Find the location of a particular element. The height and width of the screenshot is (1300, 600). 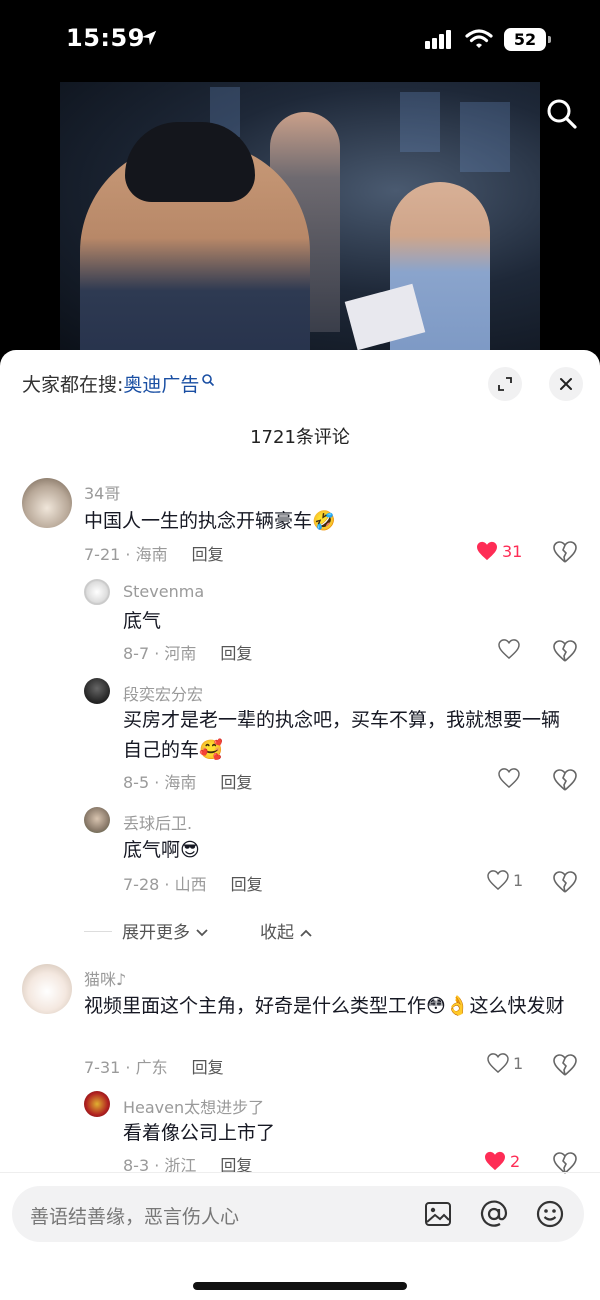

comment-meta: 8-7 · 河南 回复 is located at coordinates (187, 652).